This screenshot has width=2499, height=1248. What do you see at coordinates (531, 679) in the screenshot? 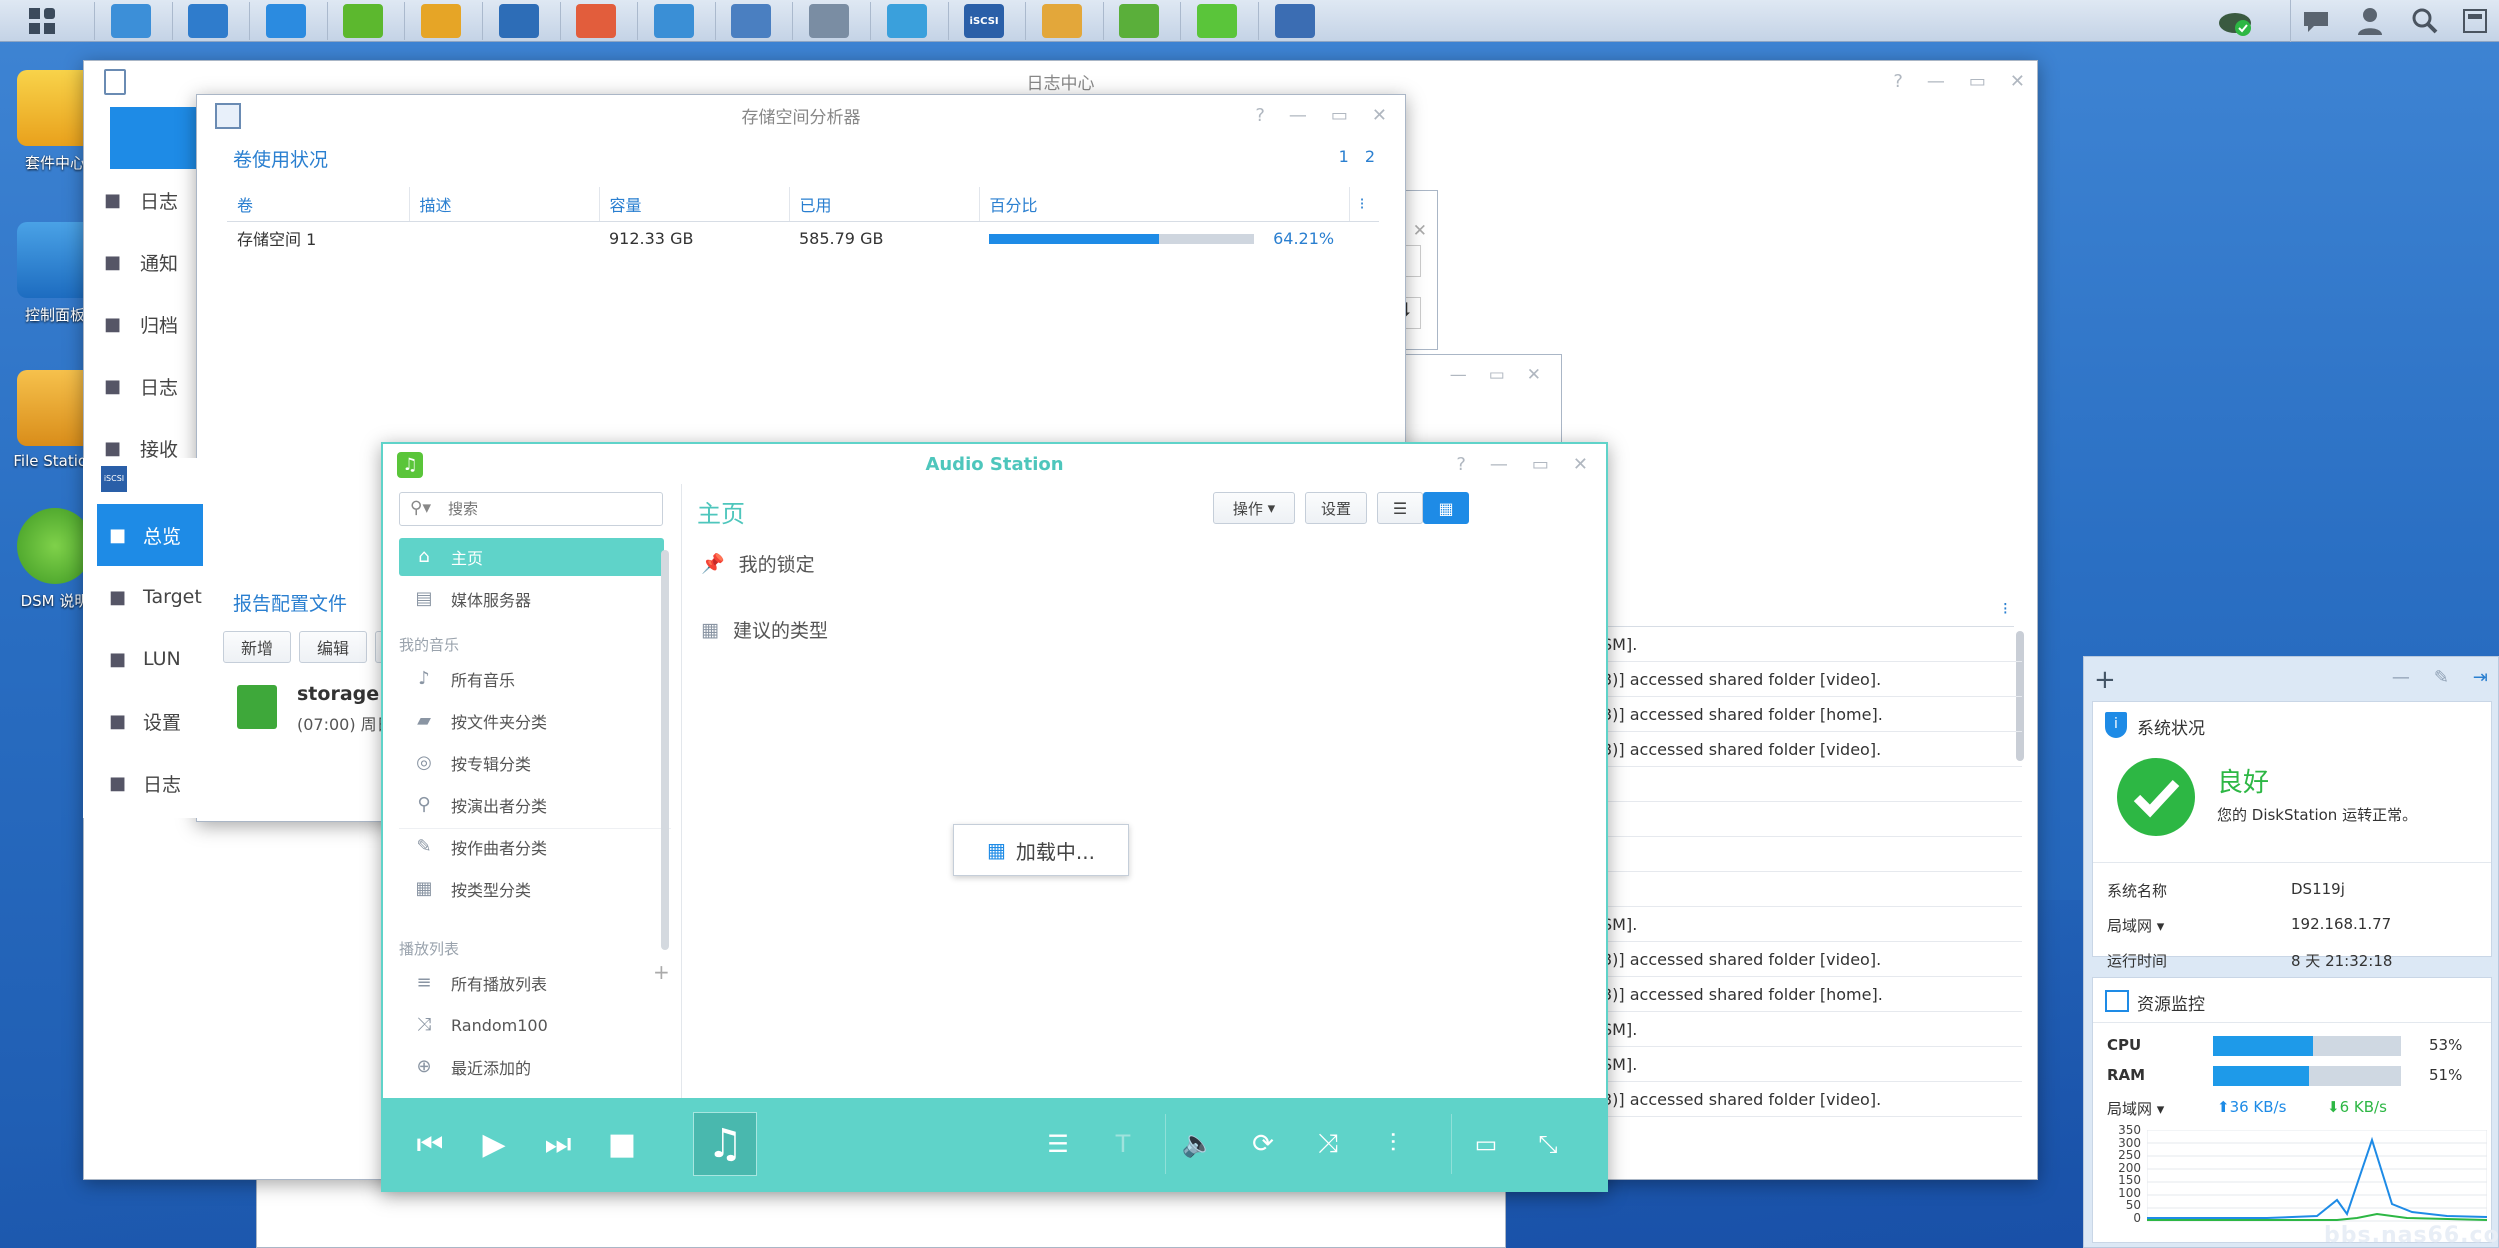
I see `nav-item: ♪ 所有音乐` at bounding box center [531, 679].